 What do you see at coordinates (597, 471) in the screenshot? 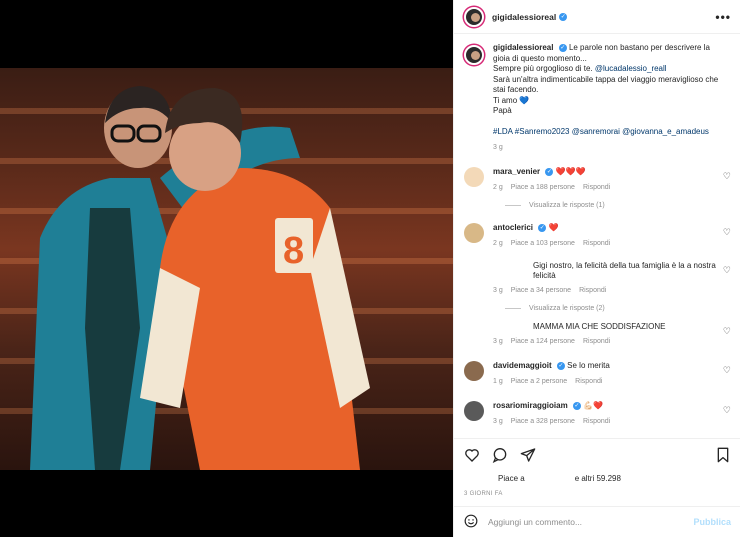
I see `post-actions: Piace a e altri 59.298 3 GIORNI FA` at bounding box center [597, 471].